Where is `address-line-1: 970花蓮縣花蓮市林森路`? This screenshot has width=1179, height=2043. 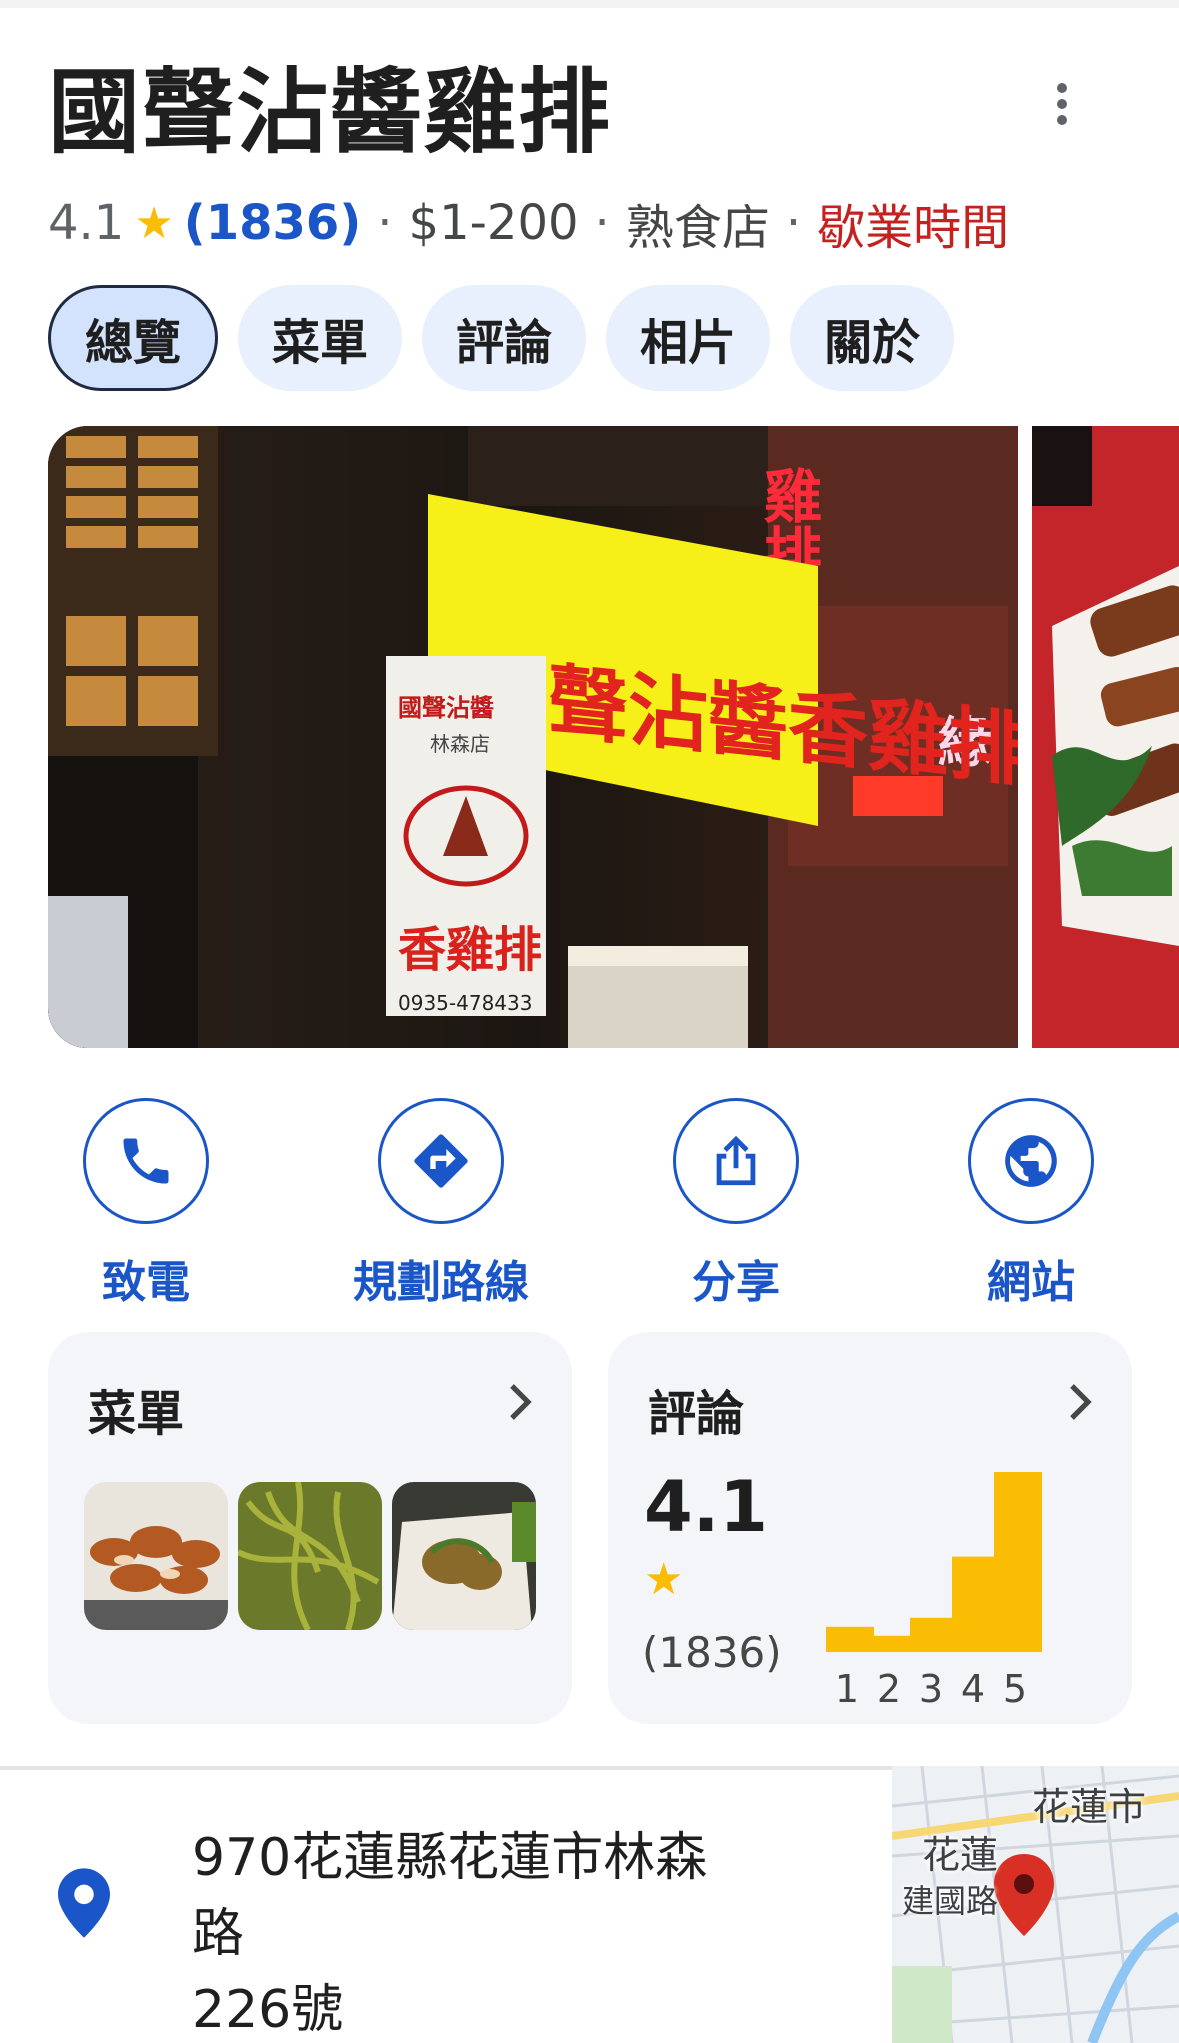 address-line-1: 970花蓮縣花蓮市林森路 is located at coordinates (450, 1896).